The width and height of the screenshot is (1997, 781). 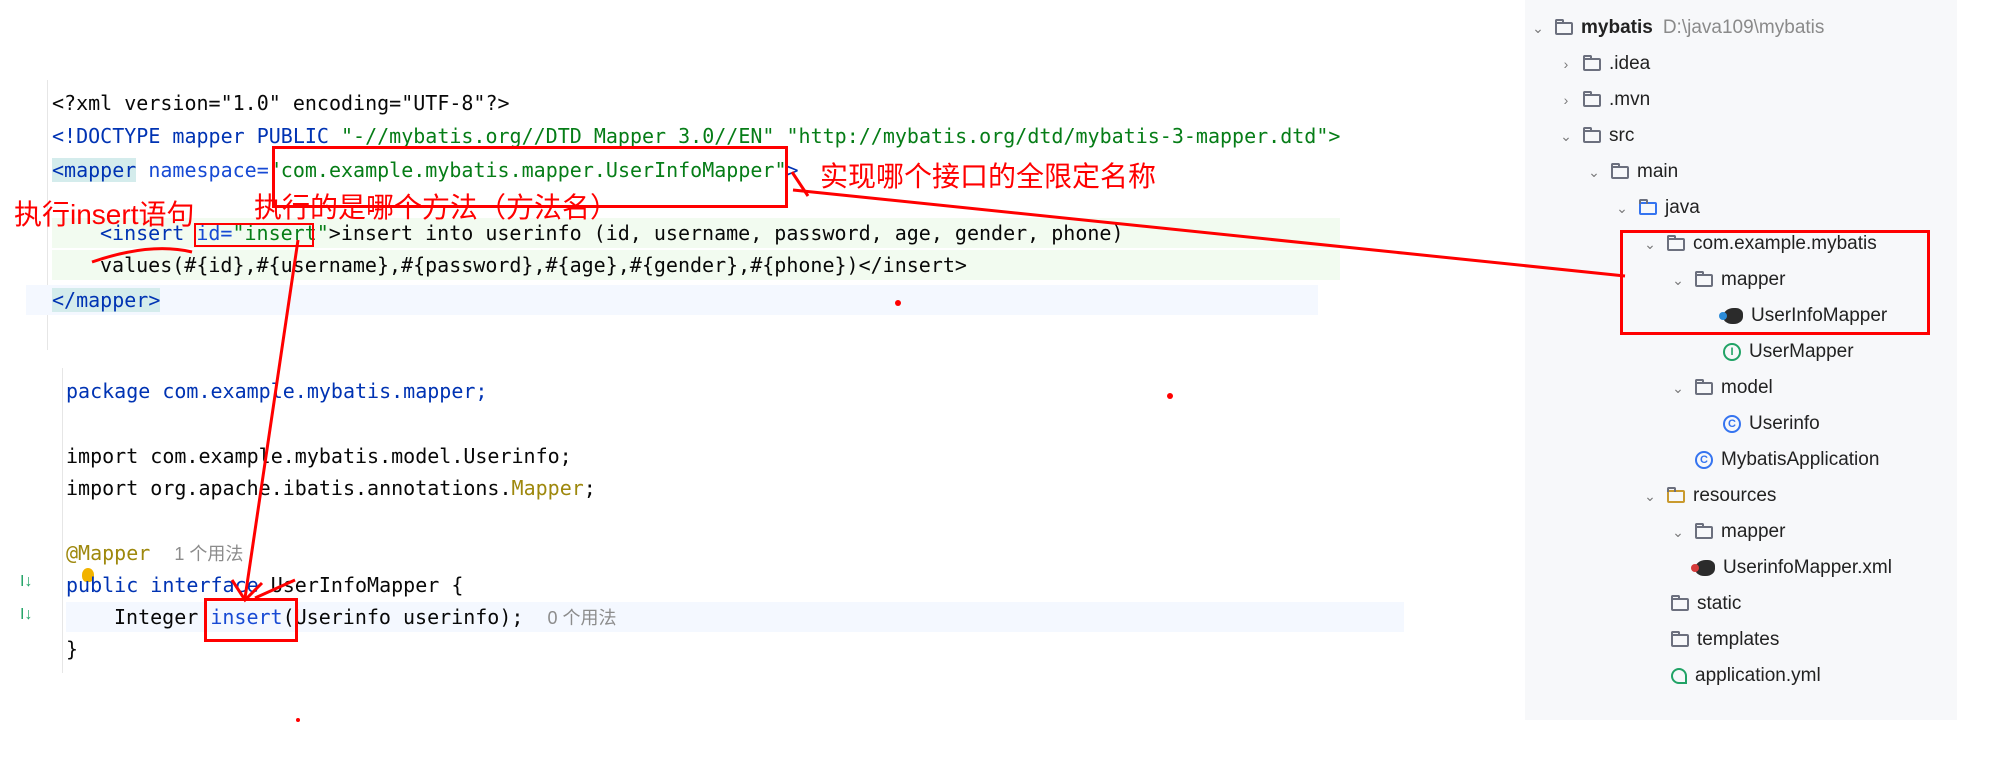 I want to click on tree-item-userinfo: C Userinfo, so click(x=1771, y=424).